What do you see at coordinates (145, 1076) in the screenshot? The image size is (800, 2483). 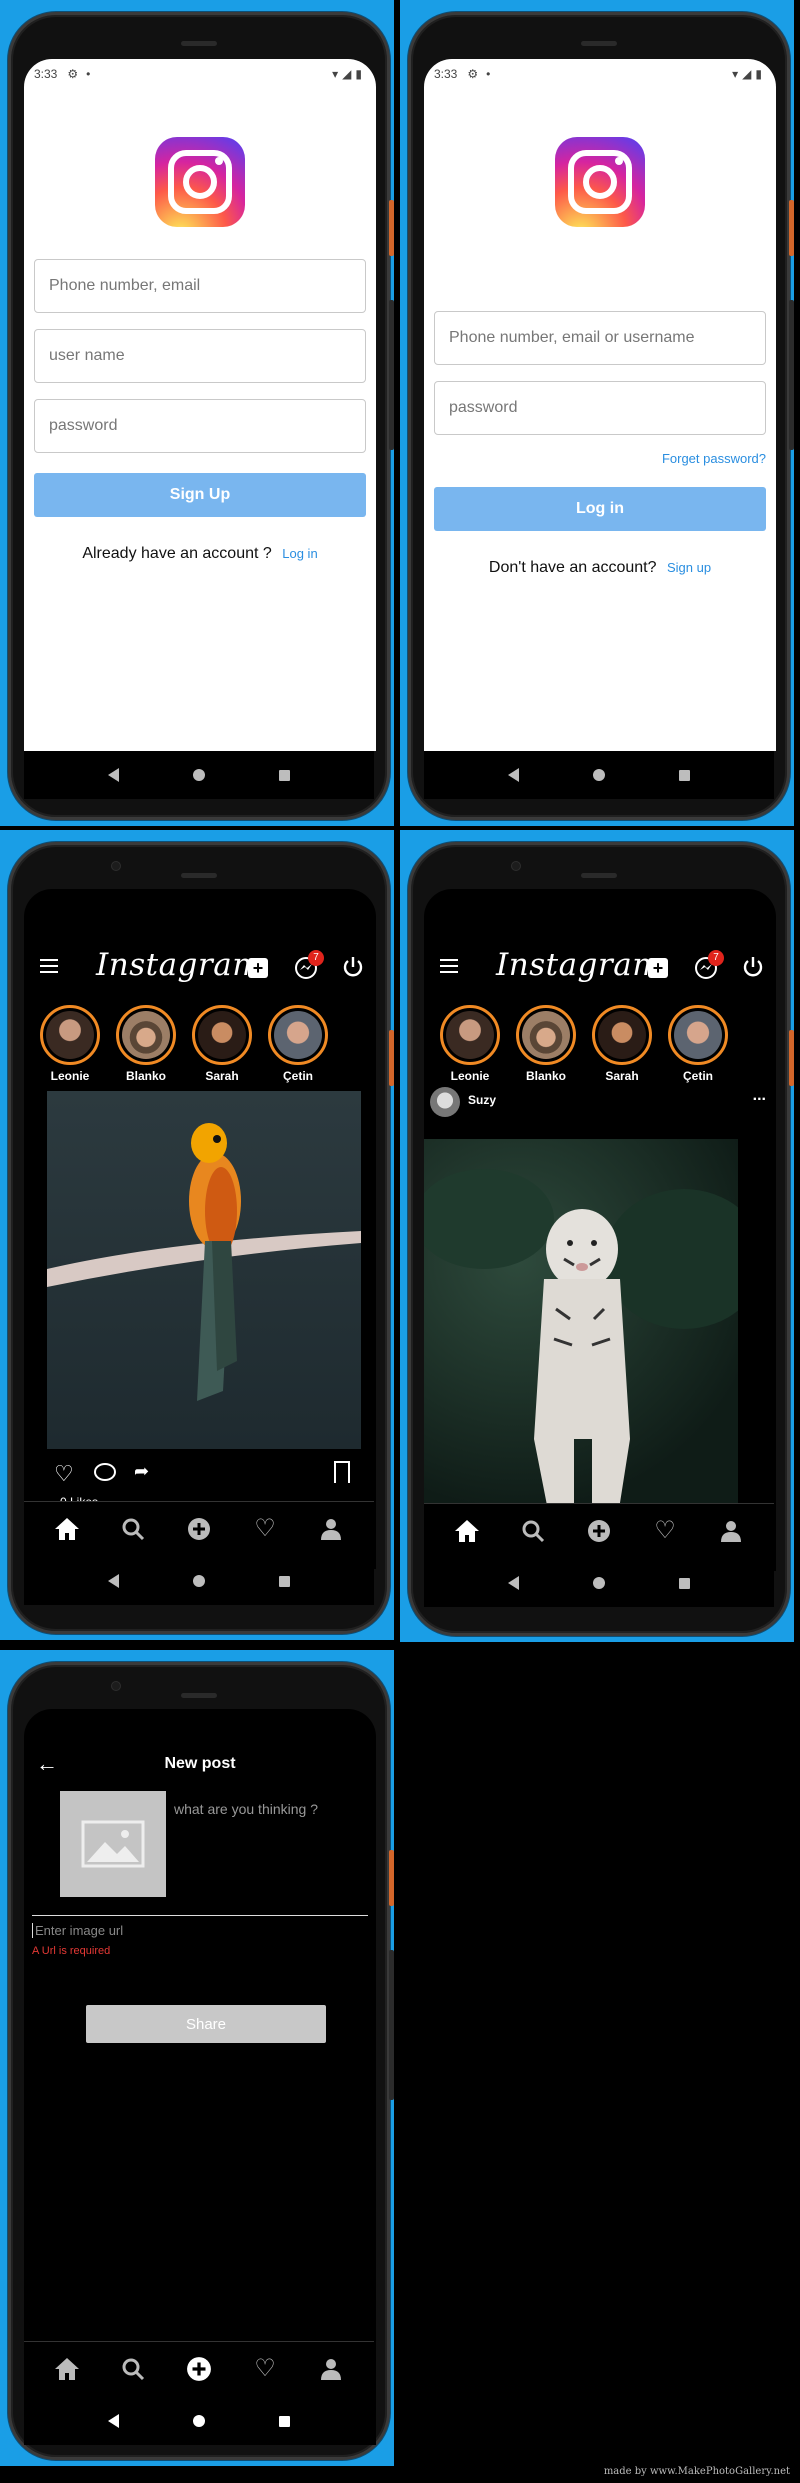 I see `story-name: Blanko` at bounding box center [145, 1076].